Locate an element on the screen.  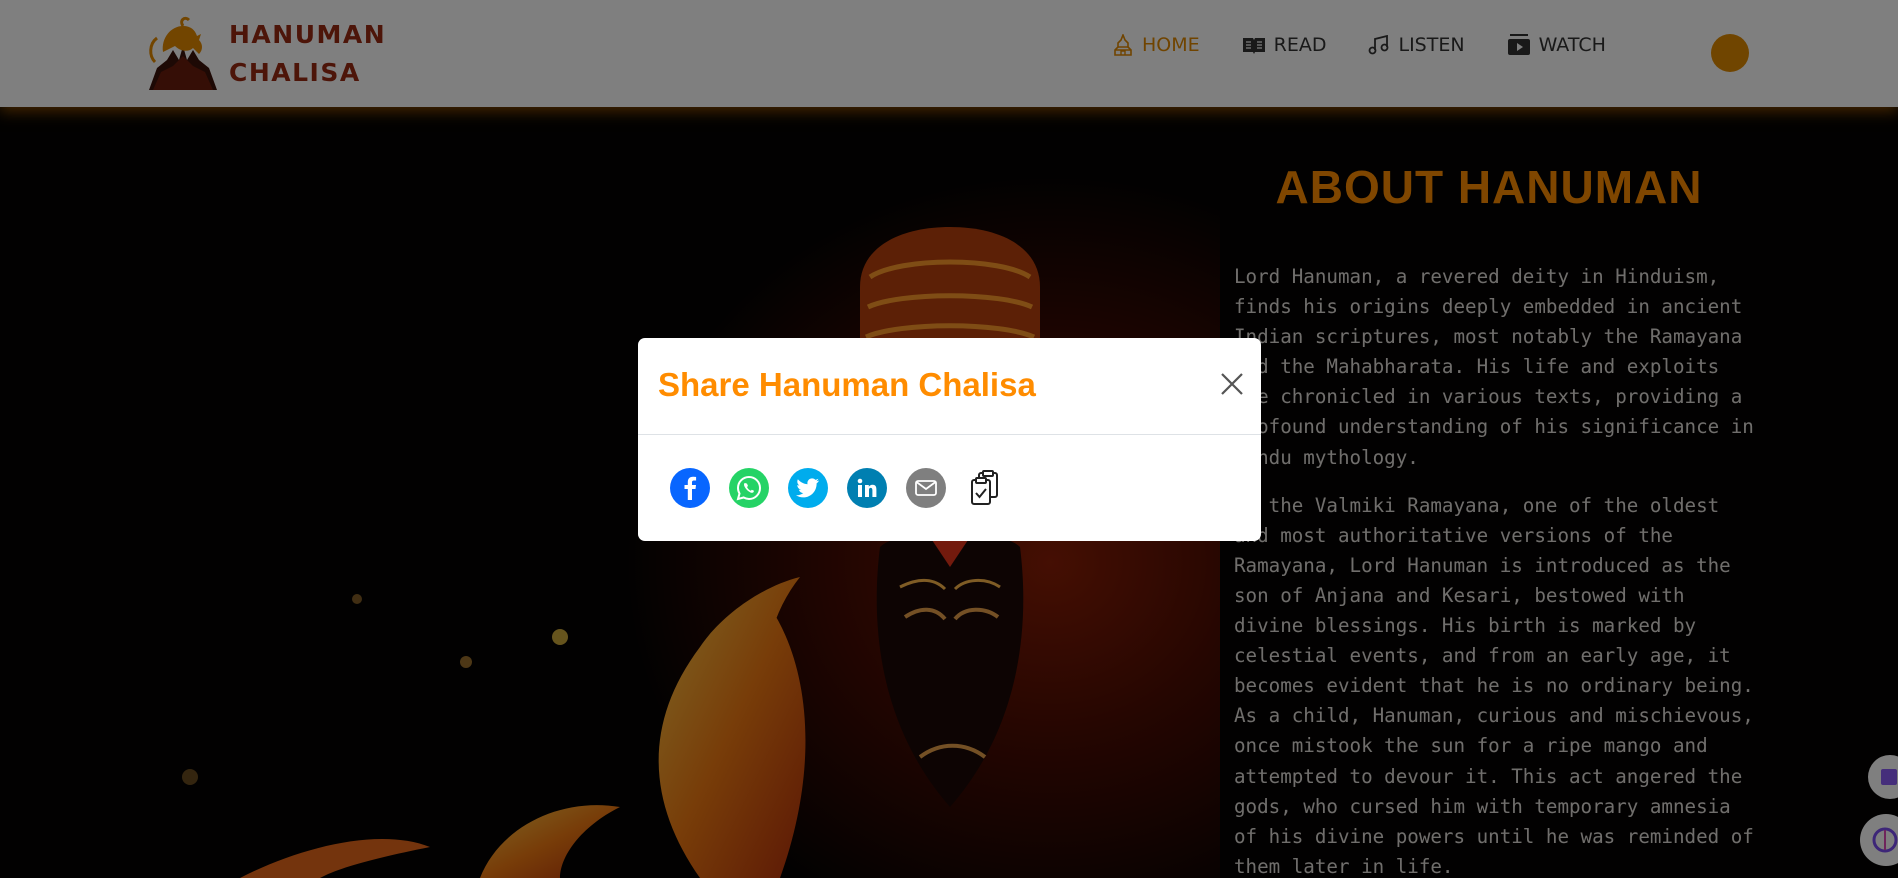
close-icon is located at coordinates (1232, 384).